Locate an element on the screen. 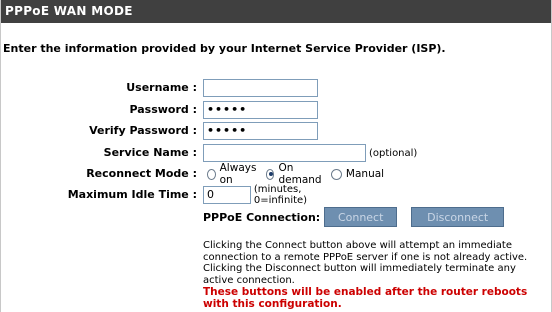 The width and height of the screenshot is (552, 312). service-name-note: (optional) is located at coordinates (393, 153).